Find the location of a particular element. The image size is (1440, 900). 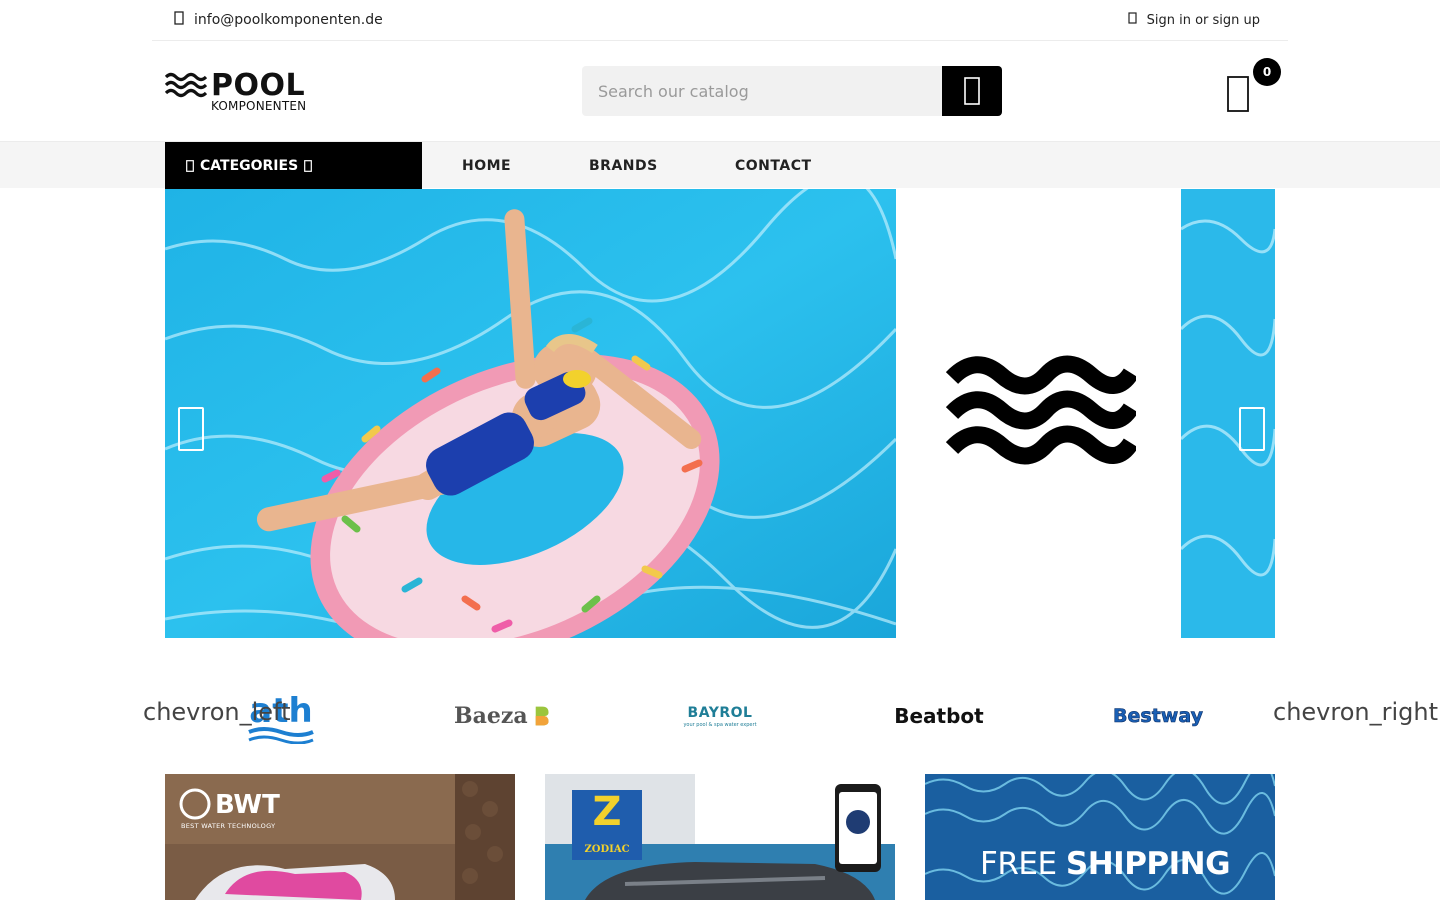

menu-icon is located at coordinates (190, 165).